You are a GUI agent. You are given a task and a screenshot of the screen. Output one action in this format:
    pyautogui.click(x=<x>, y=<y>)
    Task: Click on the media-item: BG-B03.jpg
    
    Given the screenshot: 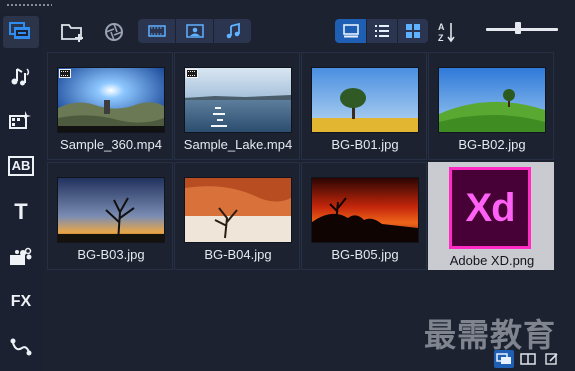 What is the action you would take?
    pyautogui.click(x=110, y=216)
    